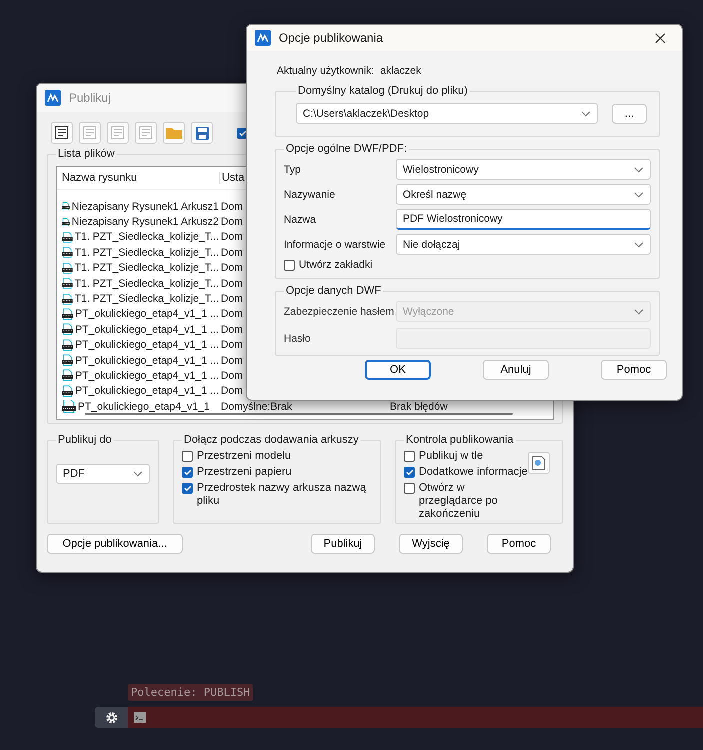 The height and width of the screenshot is (750, 703). I want to click on dialog-button: Anuluj, so click(516, 370).